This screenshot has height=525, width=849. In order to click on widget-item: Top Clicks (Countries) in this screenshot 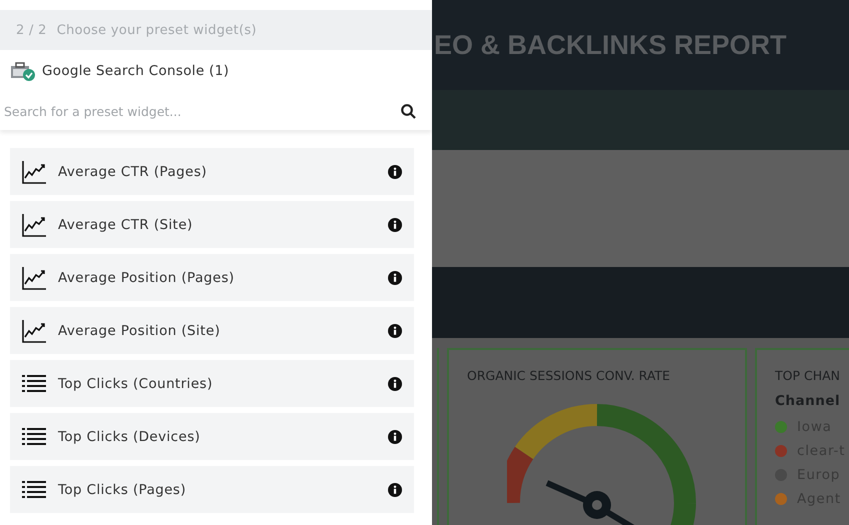, I will do `click(212, 383)`.